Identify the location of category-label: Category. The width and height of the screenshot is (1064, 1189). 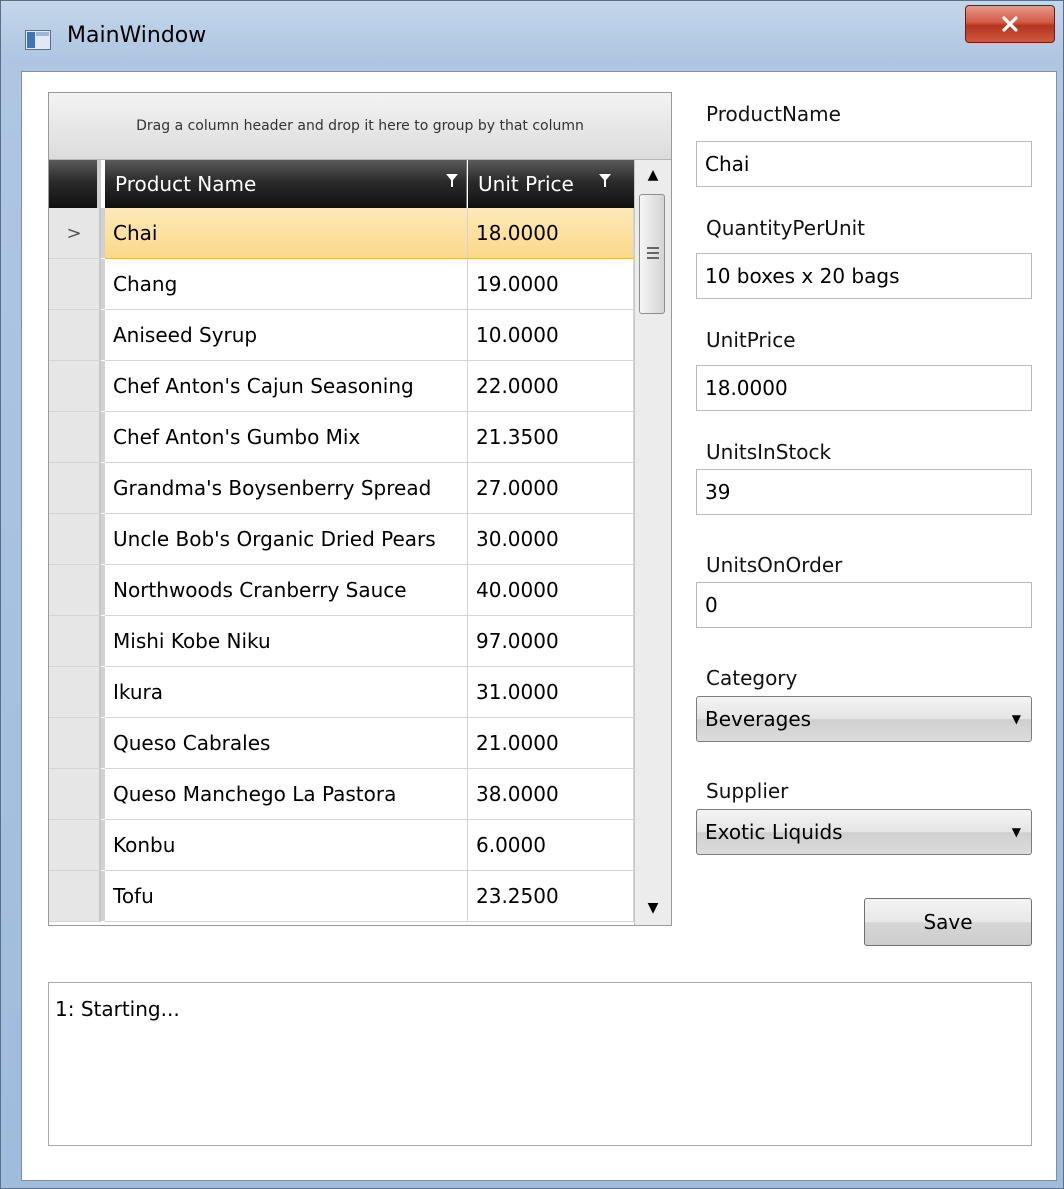
(752, 678).